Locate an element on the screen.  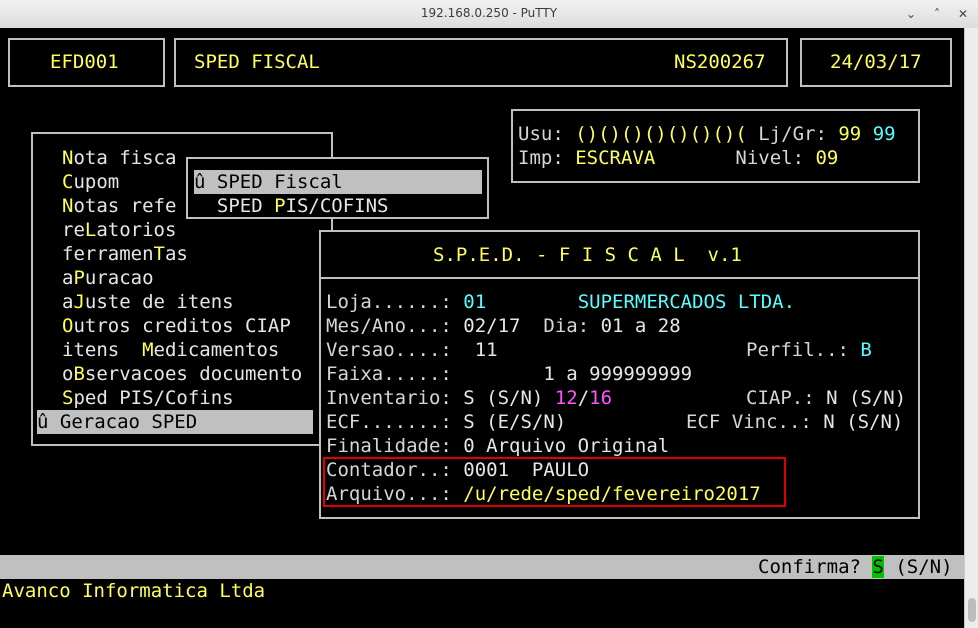
menu-item-geracao-sped: û Geracao SPED is located at coordinates (175, 422).